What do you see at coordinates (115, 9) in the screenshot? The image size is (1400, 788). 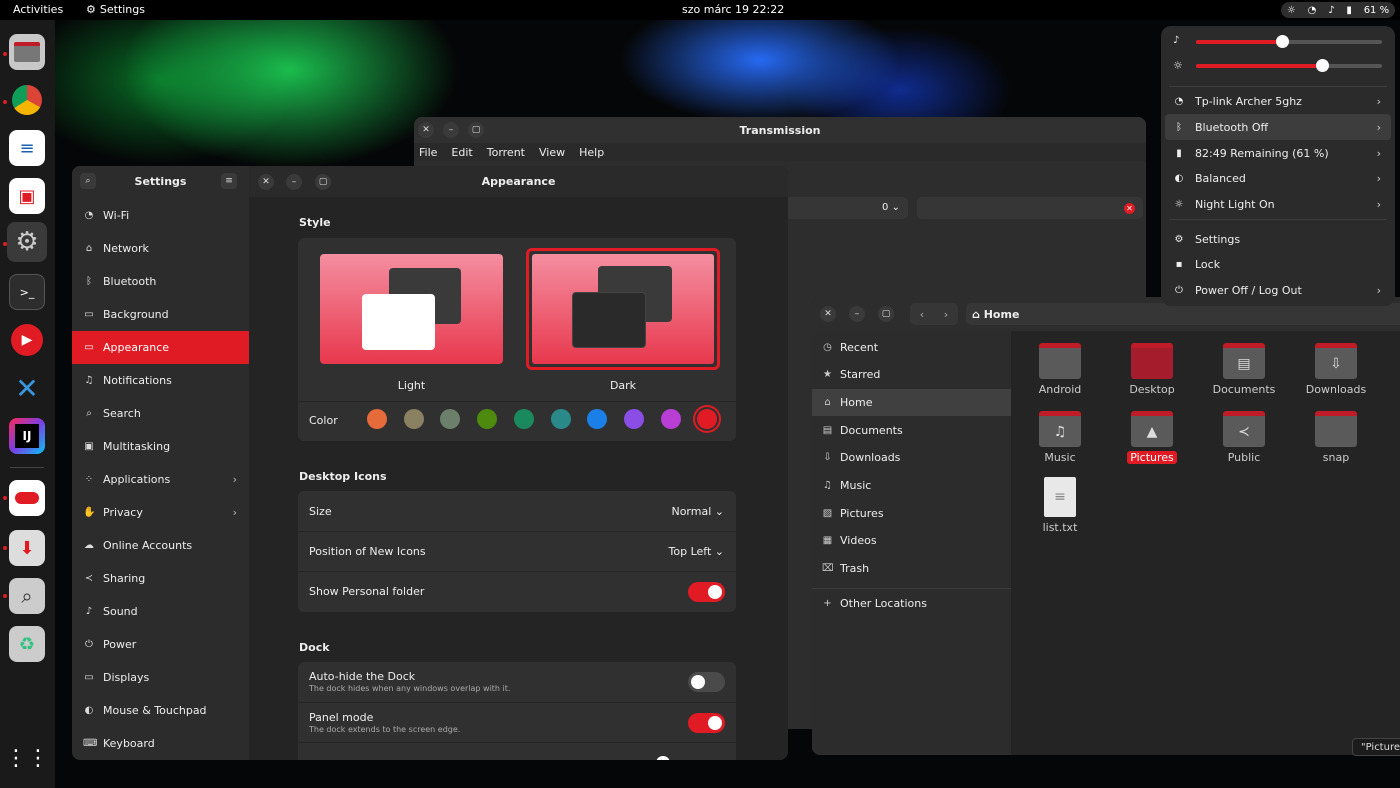 I see `app-menu: ⚙ Settings` at bounding box center [115, 9].